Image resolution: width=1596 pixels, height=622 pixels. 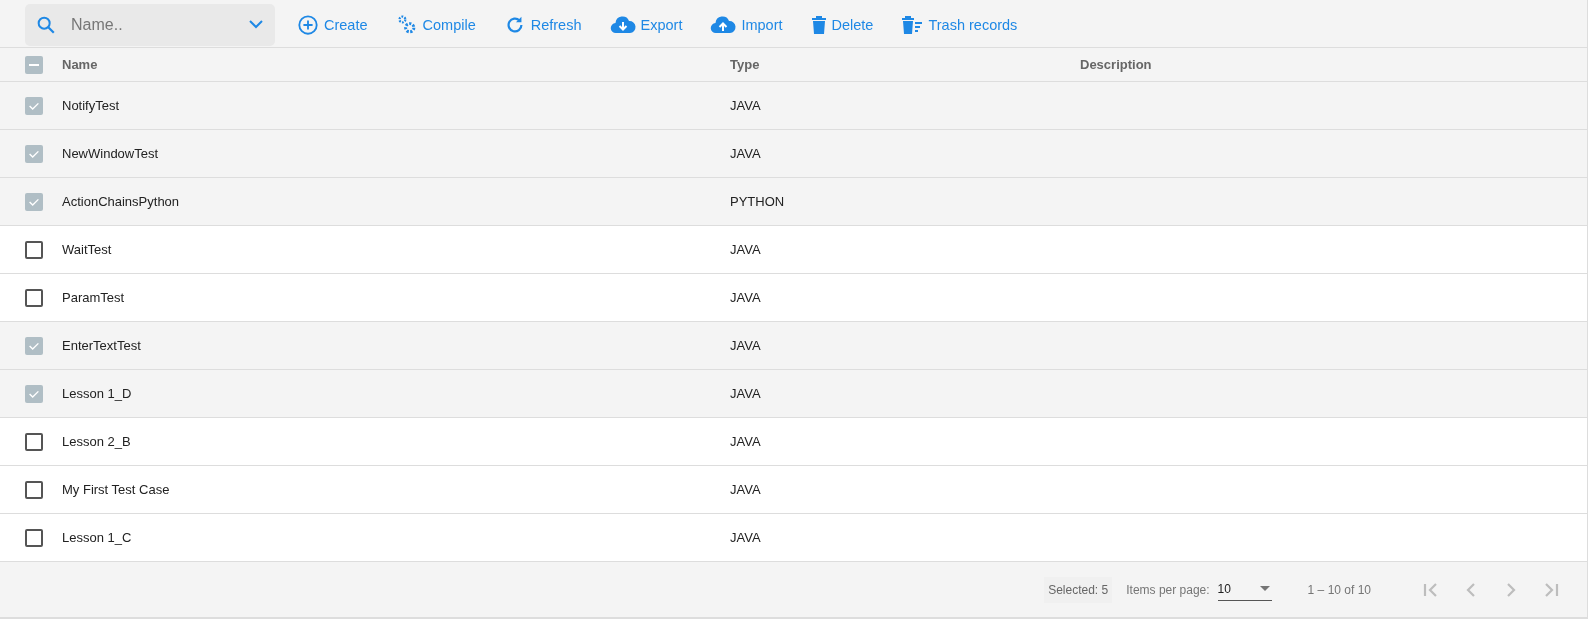 What do you see at coordinates (1244, 590) in the screenshot?
I see `items-per-page-select: 10` at bounding box center [1244, 590].